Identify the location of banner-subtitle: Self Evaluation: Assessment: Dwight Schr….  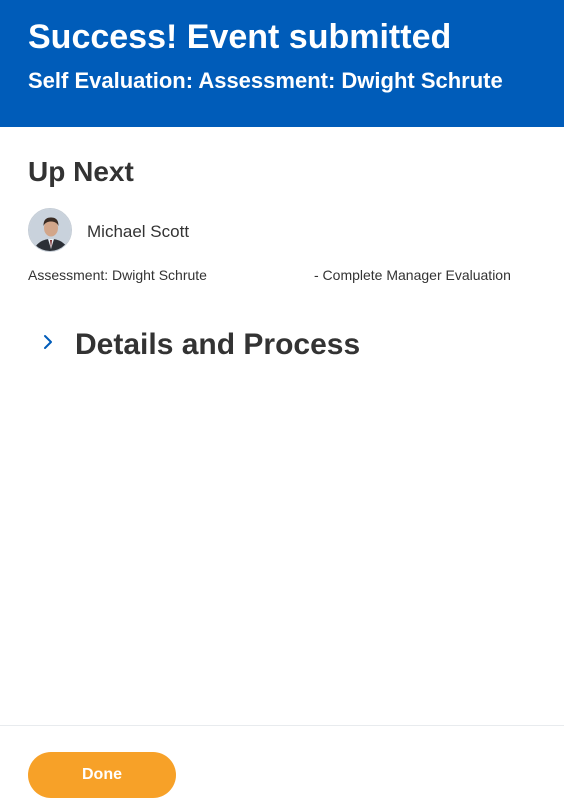
(265, 80).